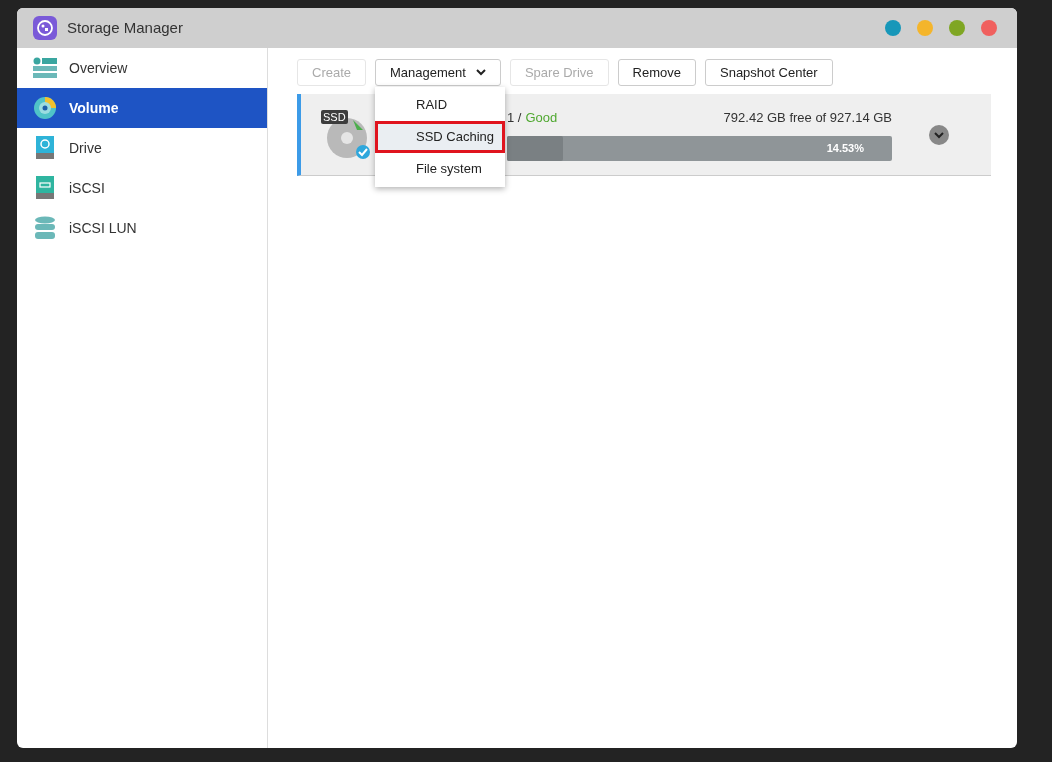  I want to click on volume-label: 1 /, so click(514, 118).